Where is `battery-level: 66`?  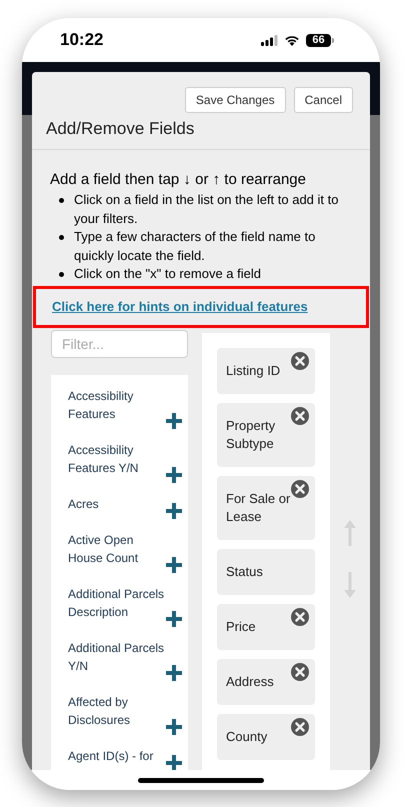
battery-level: 66 is located at coordinates (318, 40).